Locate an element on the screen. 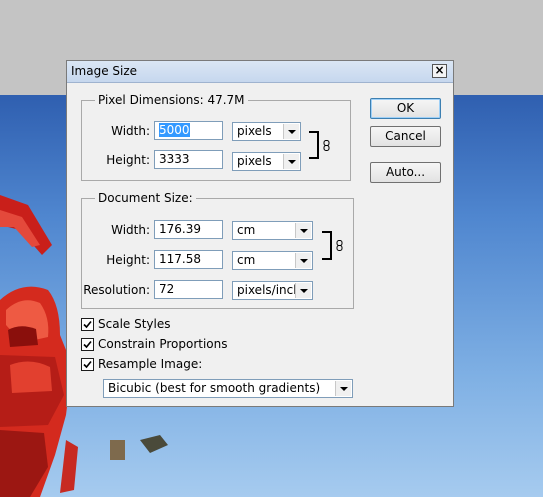 This screenshot has width=543, height=497. pixel-height-input: 3333 is located at coordinates (188, 159).